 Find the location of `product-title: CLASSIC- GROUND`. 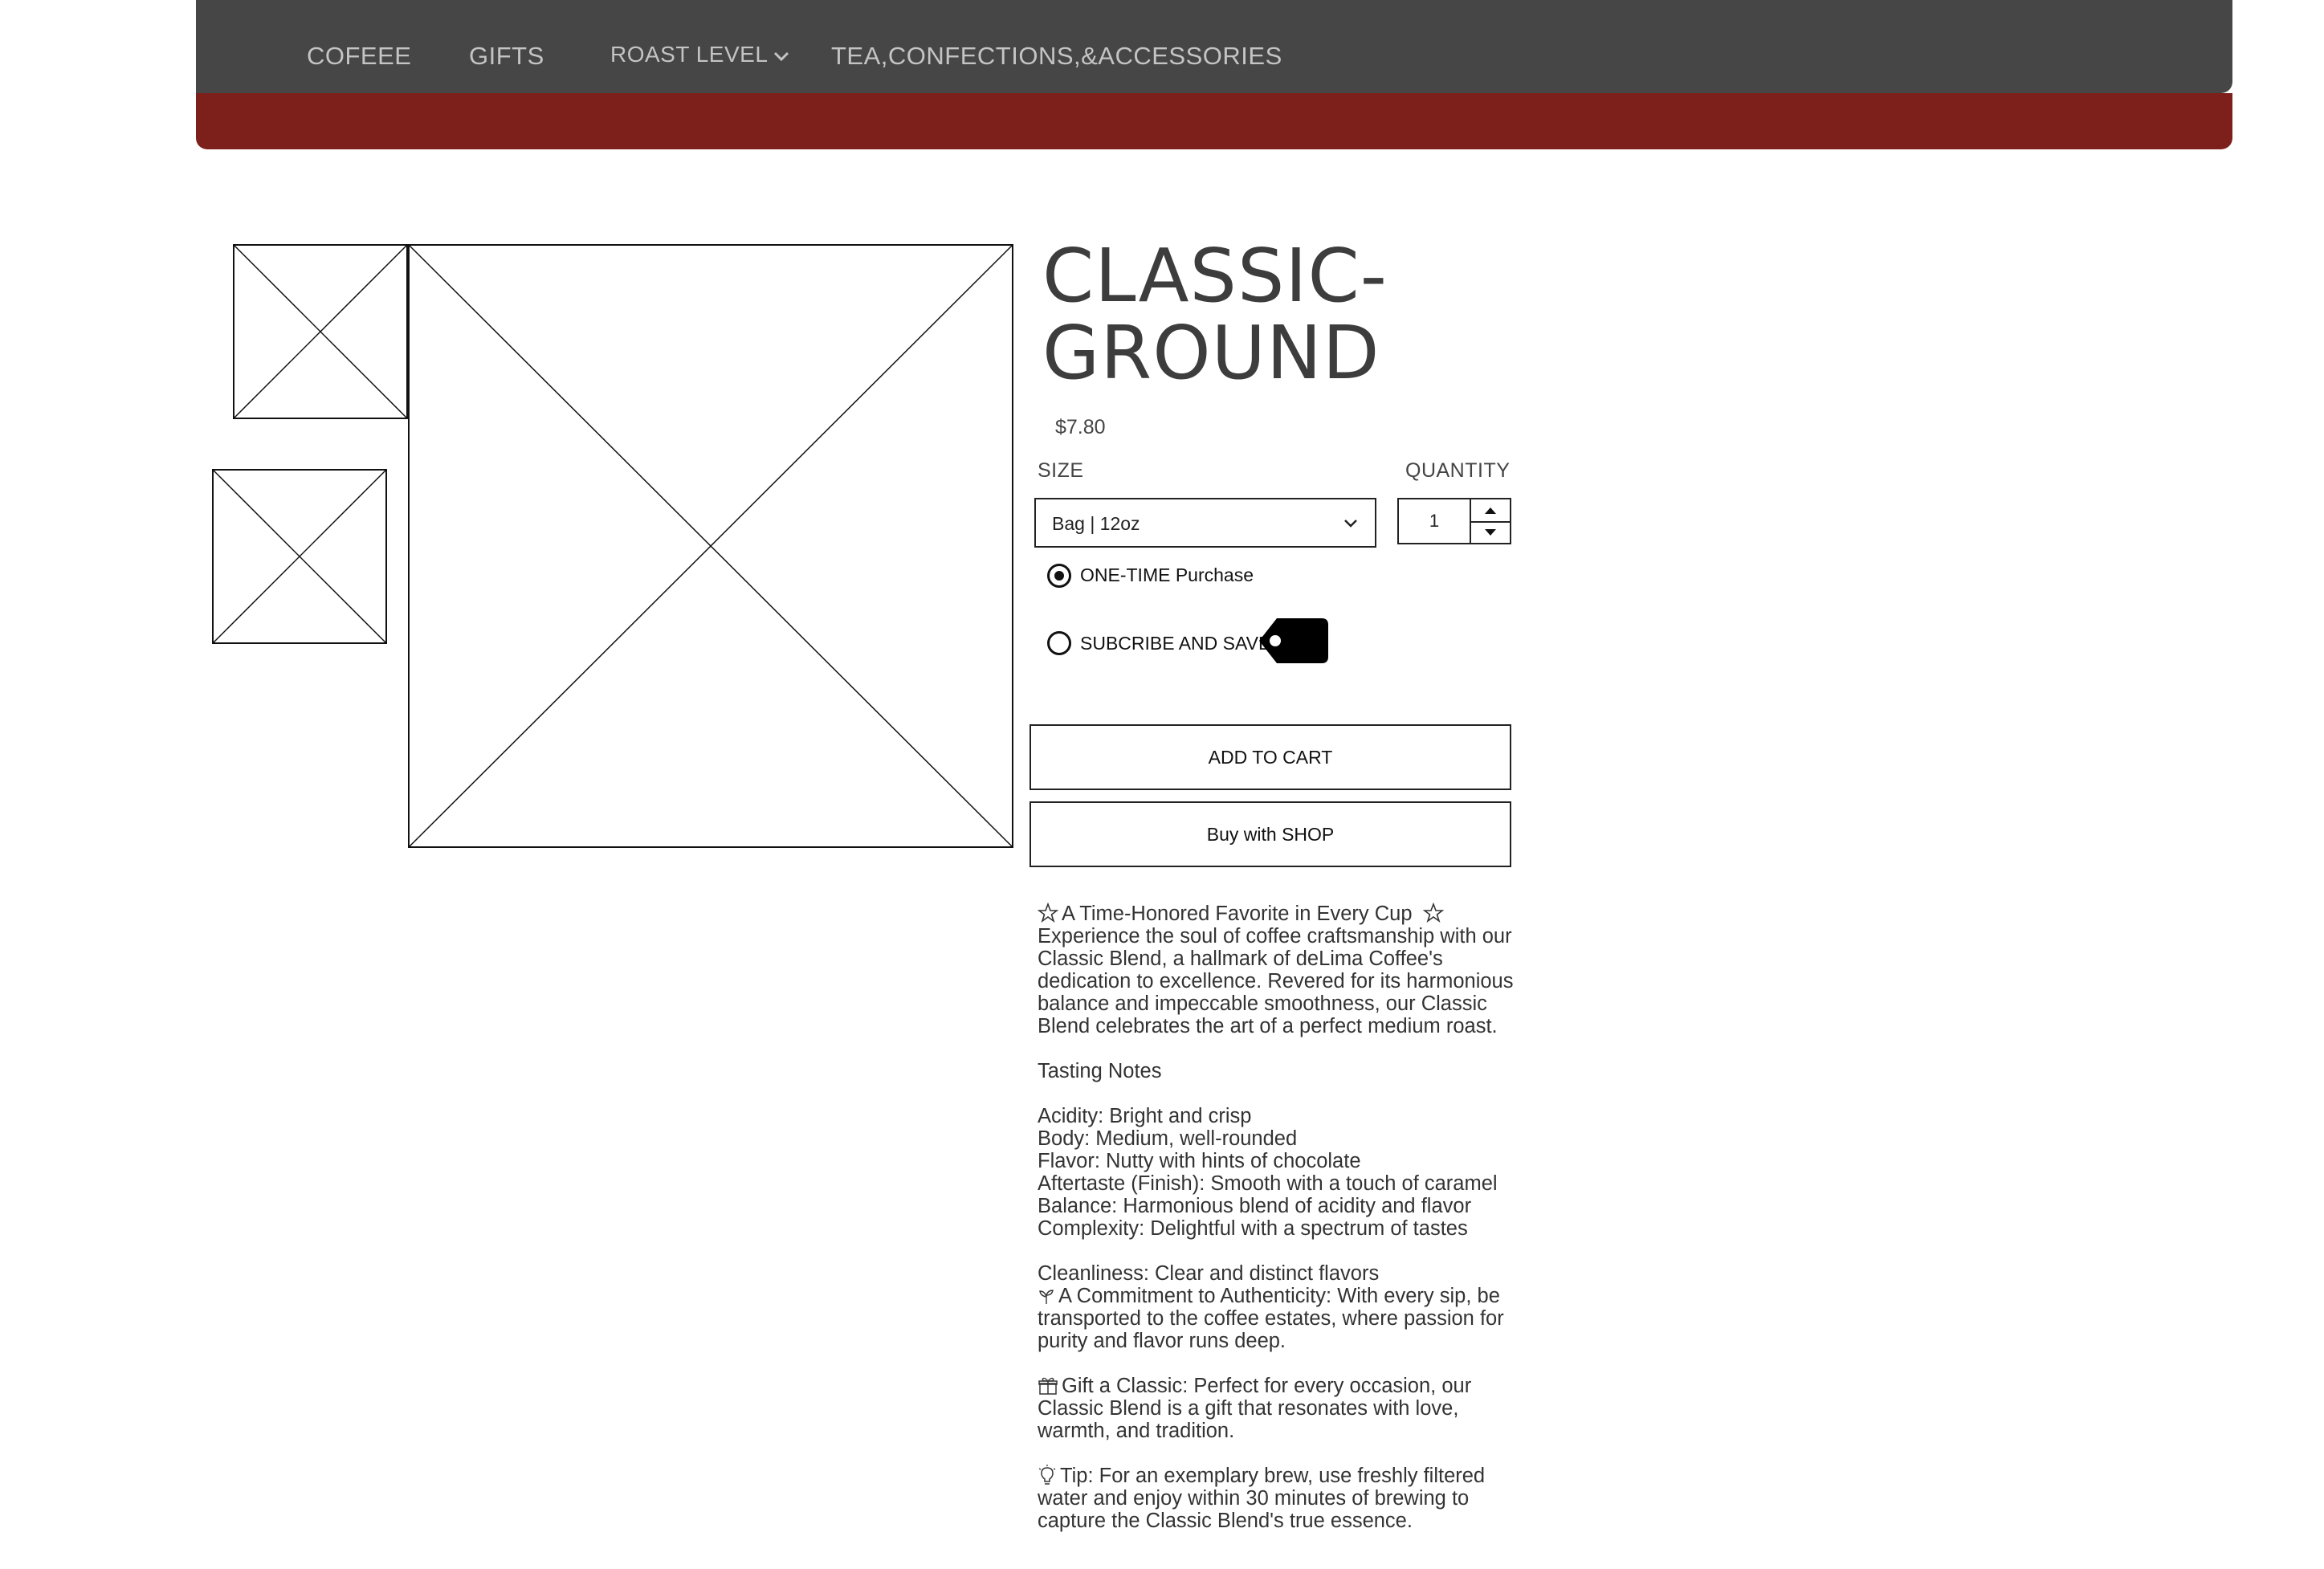

product-title: CLASSIC- GROUND is located at coordinates (1283, 315).